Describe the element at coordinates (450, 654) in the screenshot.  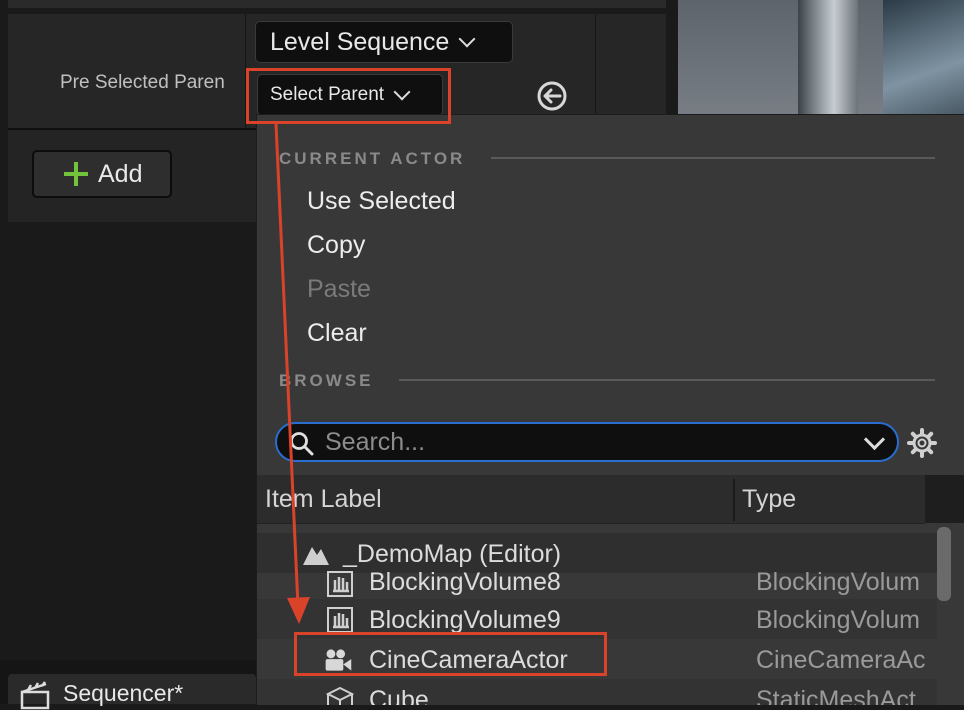
I see `cinecameraactor-highlight` at that location.